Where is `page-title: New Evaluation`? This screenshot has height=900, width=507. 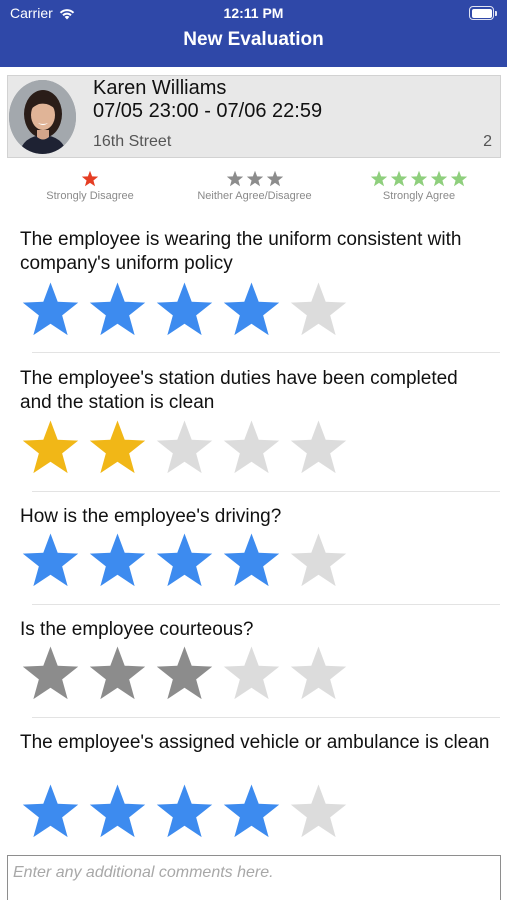 page-title: New Evaluation is located at coordinates (253, 39).